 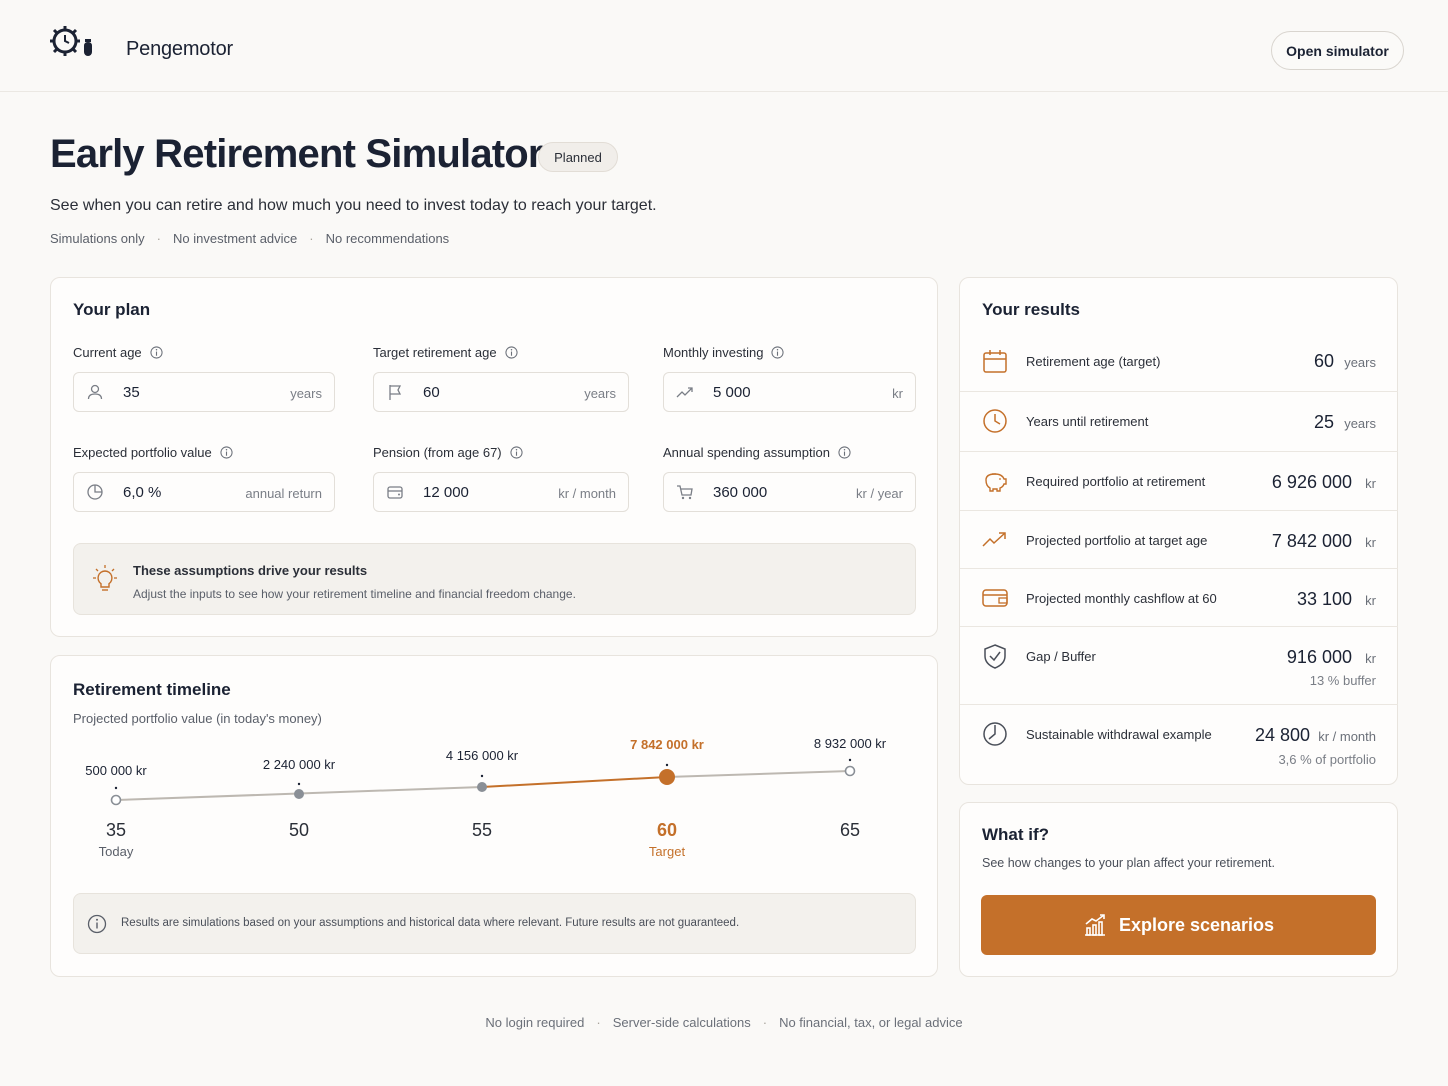 I want to click on disclaimer-item: No recommendations, so click(x=387, y=238).